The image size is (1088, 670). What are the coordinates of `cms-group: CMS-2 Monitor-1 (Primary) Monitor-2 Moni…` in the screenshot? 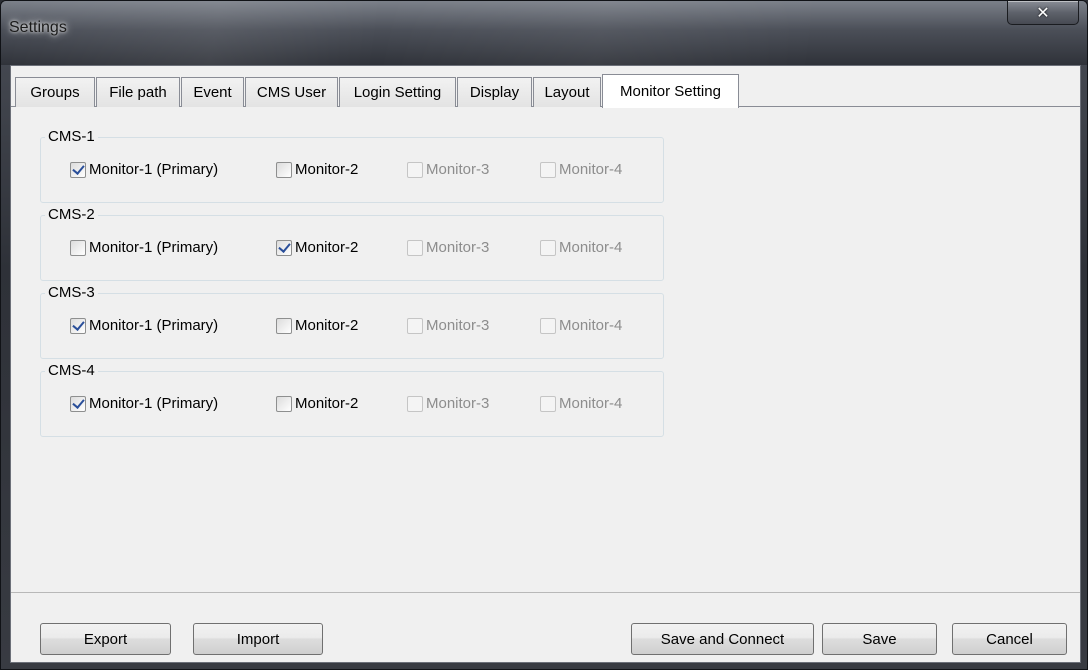 It's located at (352, 243).